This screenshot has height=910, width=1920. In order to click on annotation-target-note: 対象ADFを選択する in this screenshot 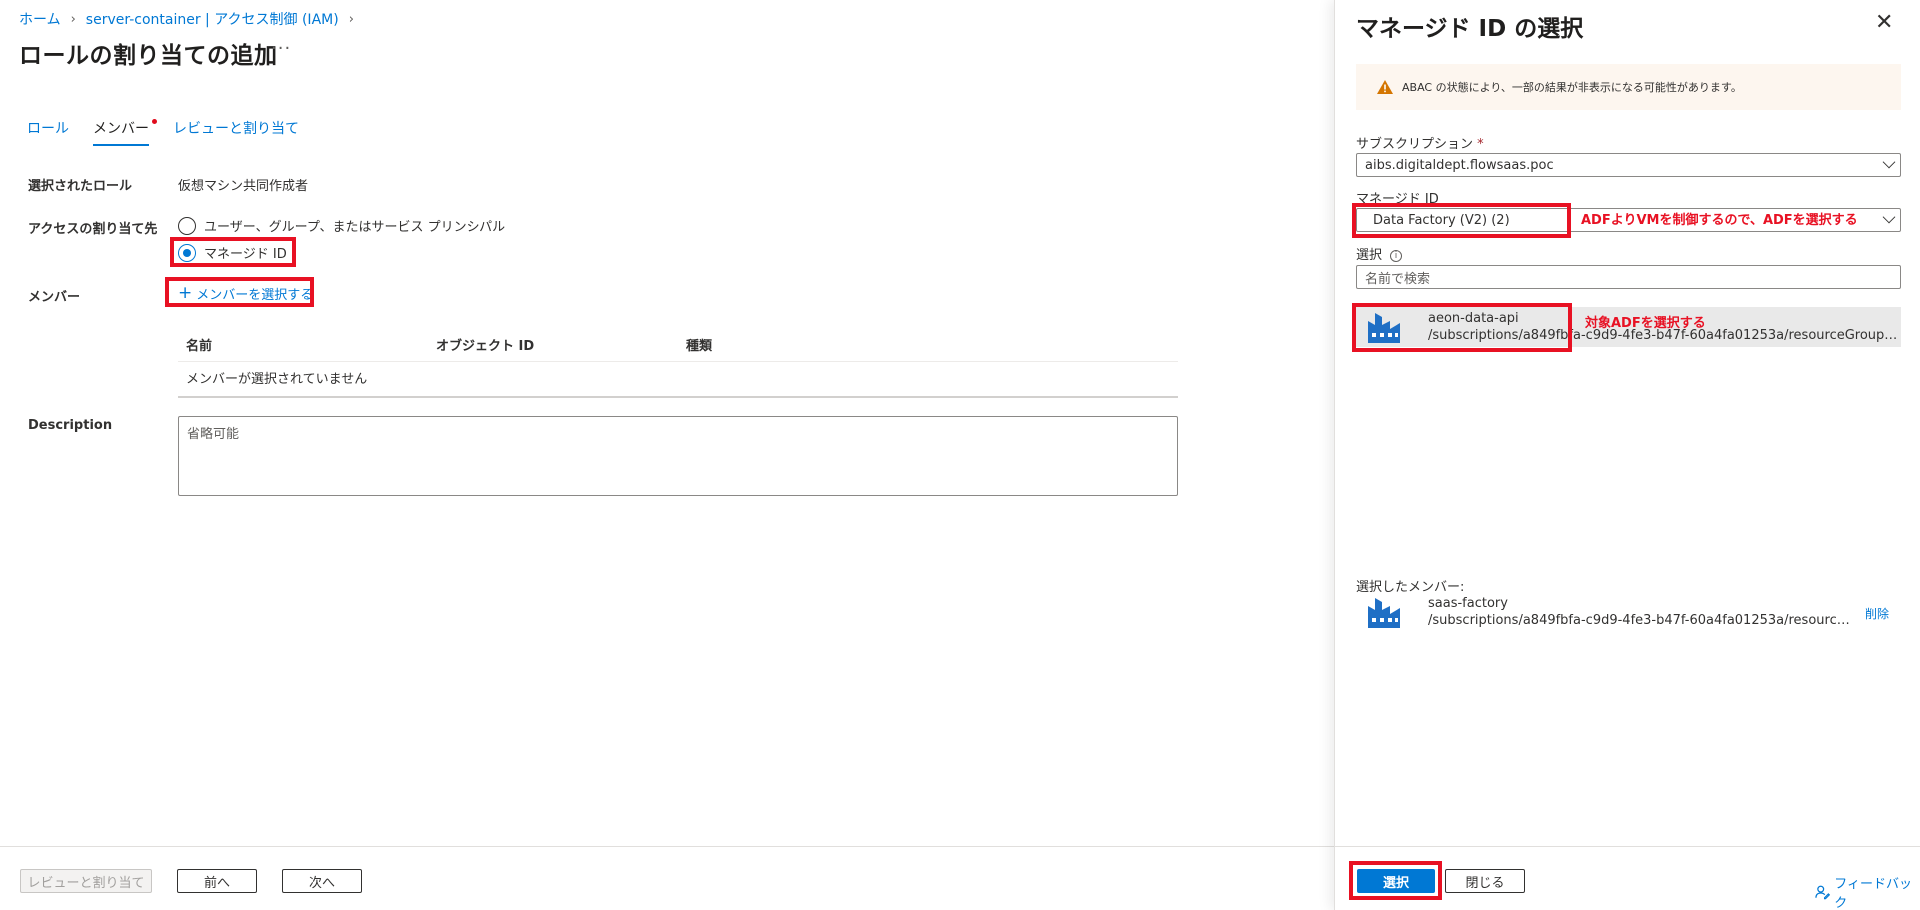, I will do `click(1645, 323)`.